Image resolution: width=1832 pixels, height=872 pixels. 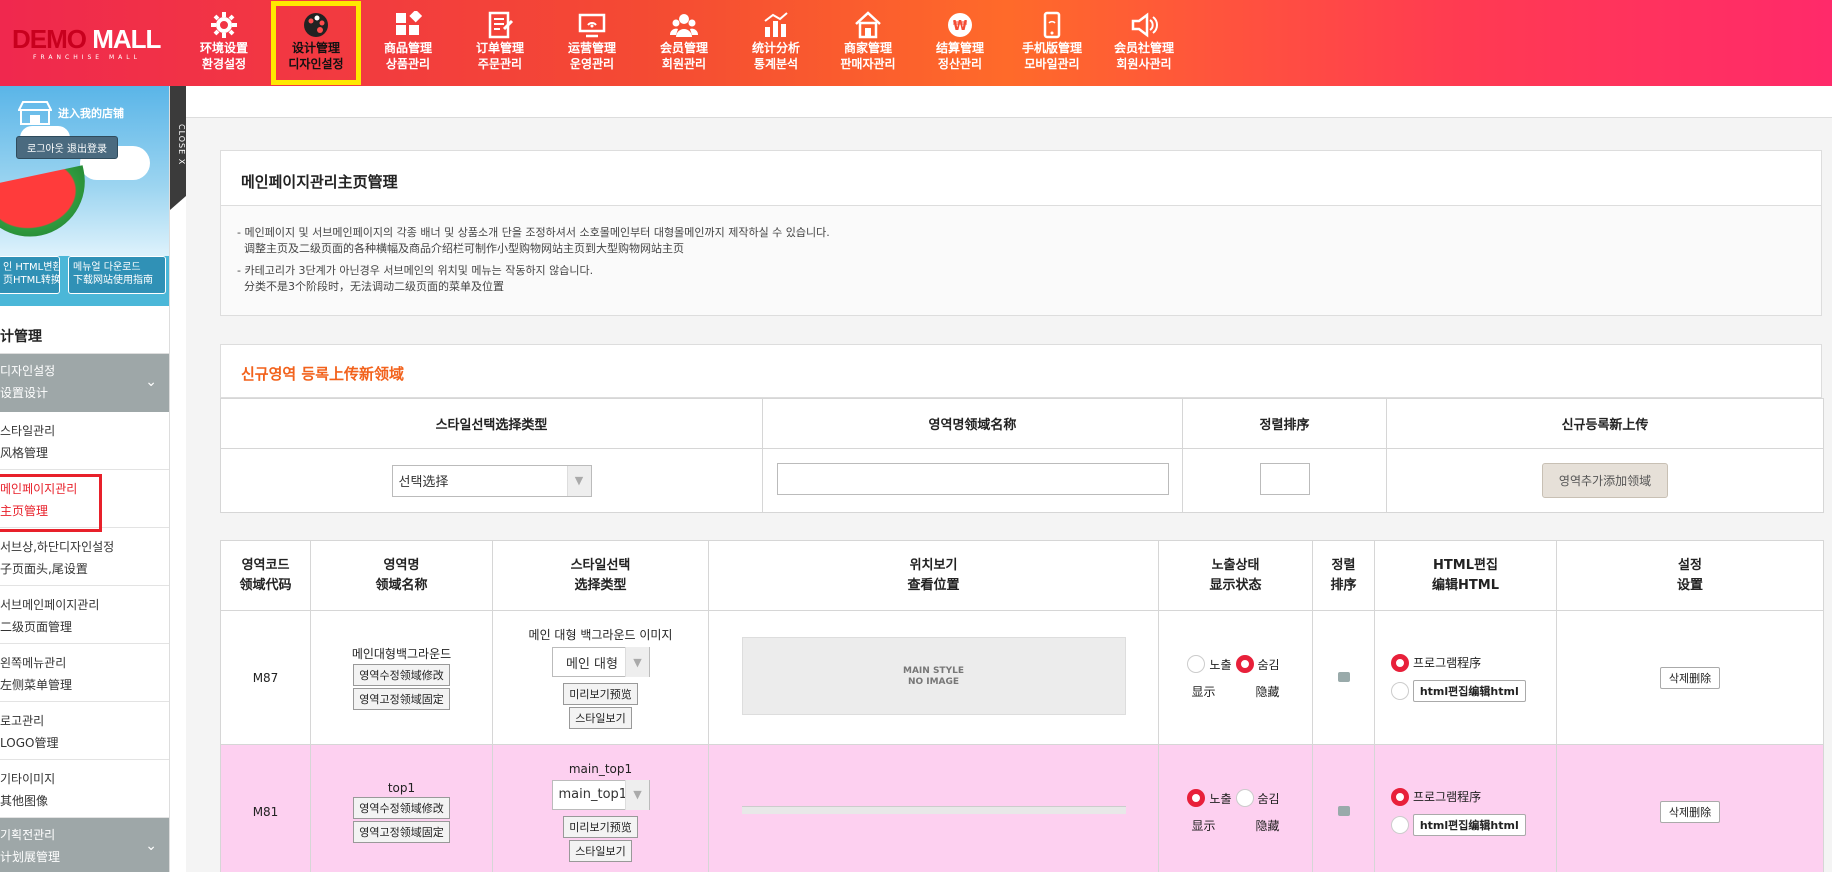 I want to click on add-area-button: 영역추가添加领域, so click(x=1605, y=480).